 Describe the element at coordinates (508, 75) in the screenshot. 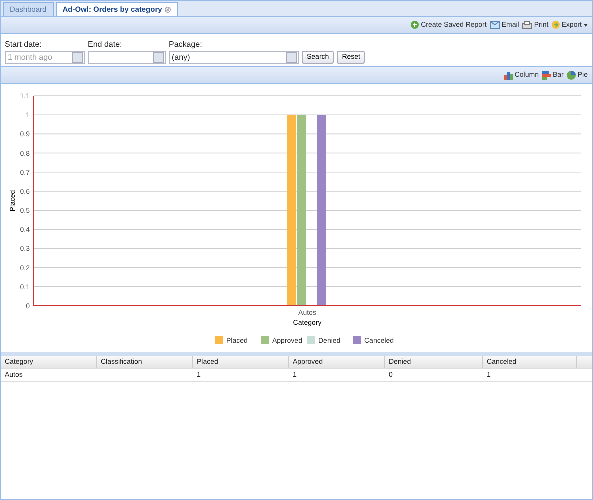

I see `column-chart-icon` at that location.